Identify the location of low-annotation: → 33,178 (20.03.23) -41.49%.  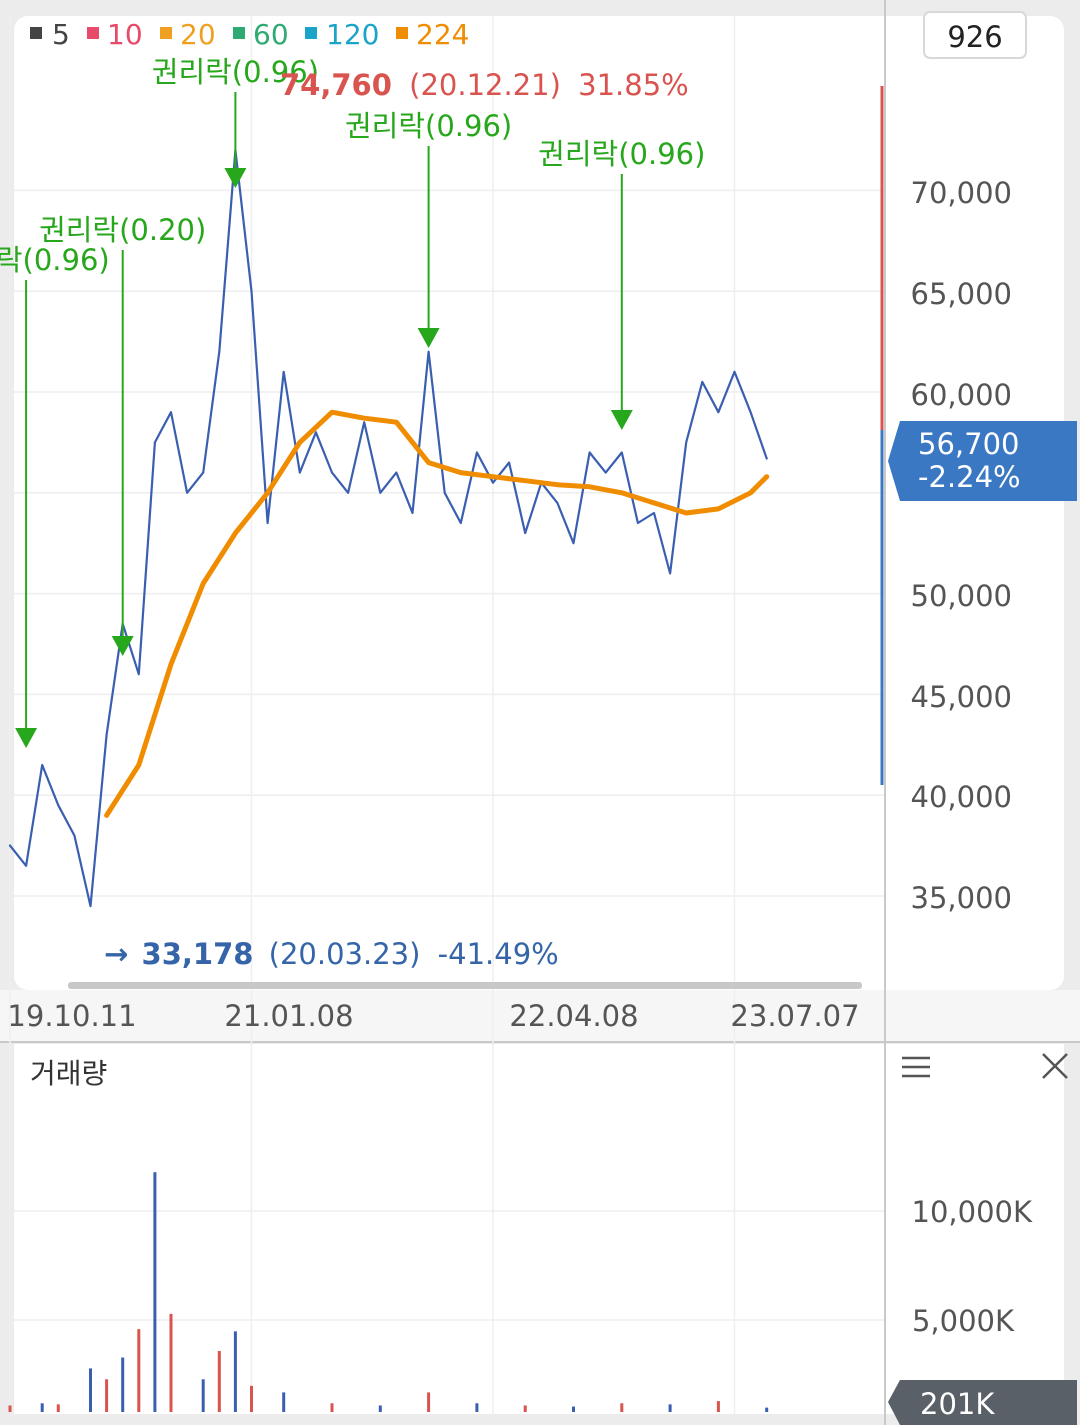
(331, 954).